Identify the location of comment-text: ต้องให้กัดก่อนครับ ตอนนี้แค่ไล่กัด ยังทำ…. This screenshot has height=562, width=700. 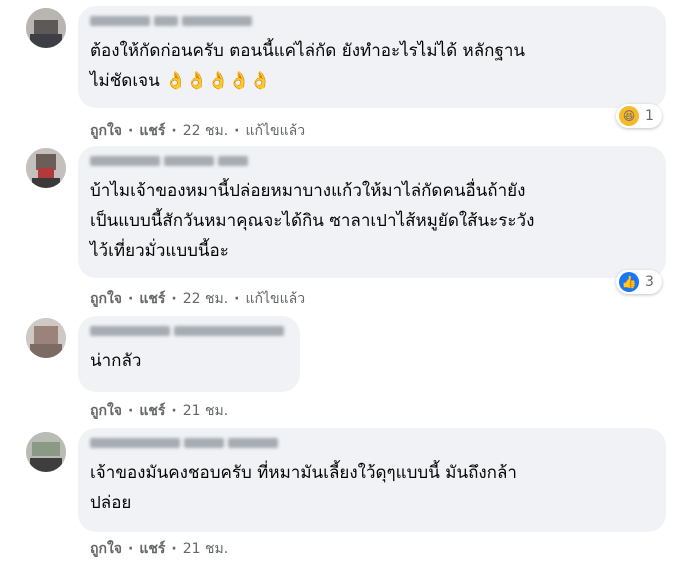
(307, 66).